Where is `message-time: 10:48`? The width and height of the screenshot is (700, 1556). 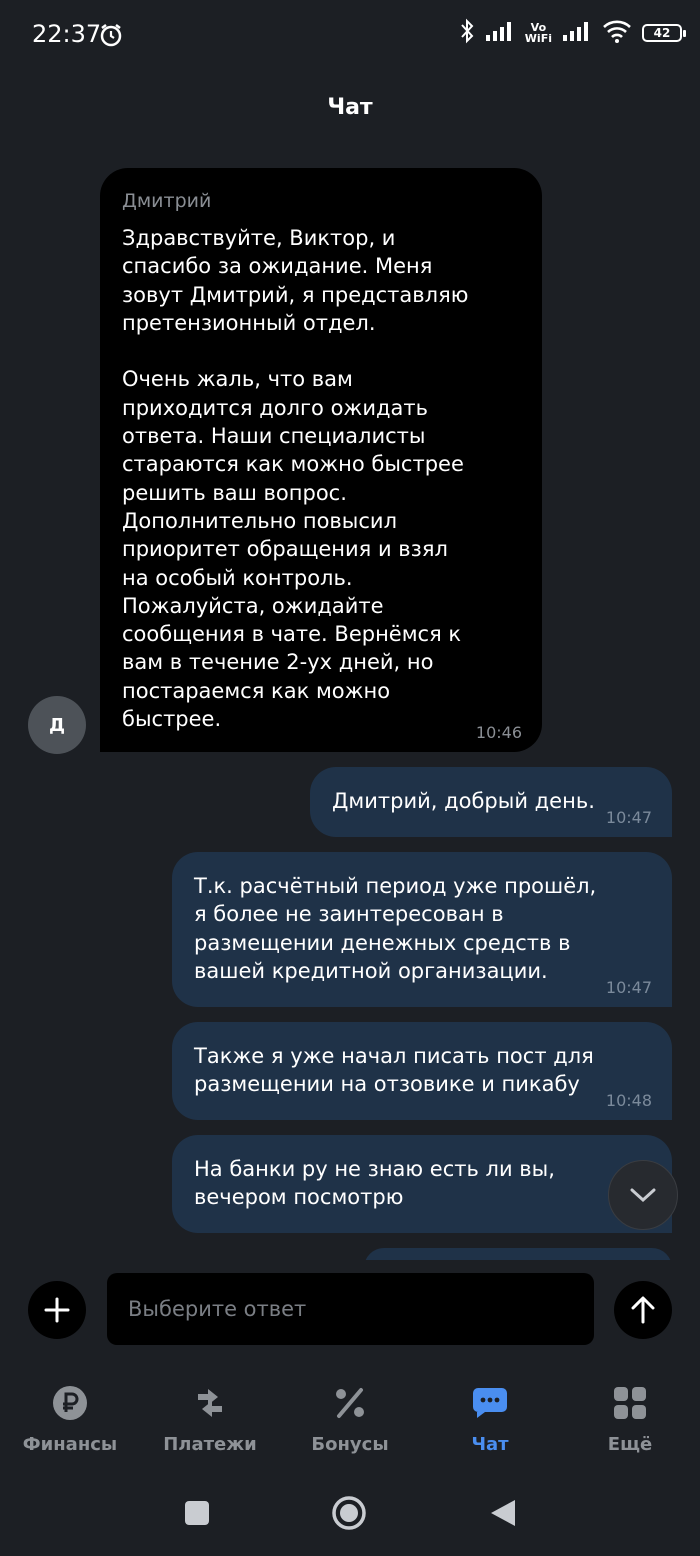 message-time: 10:48 is located at coordinates (628, 1100).